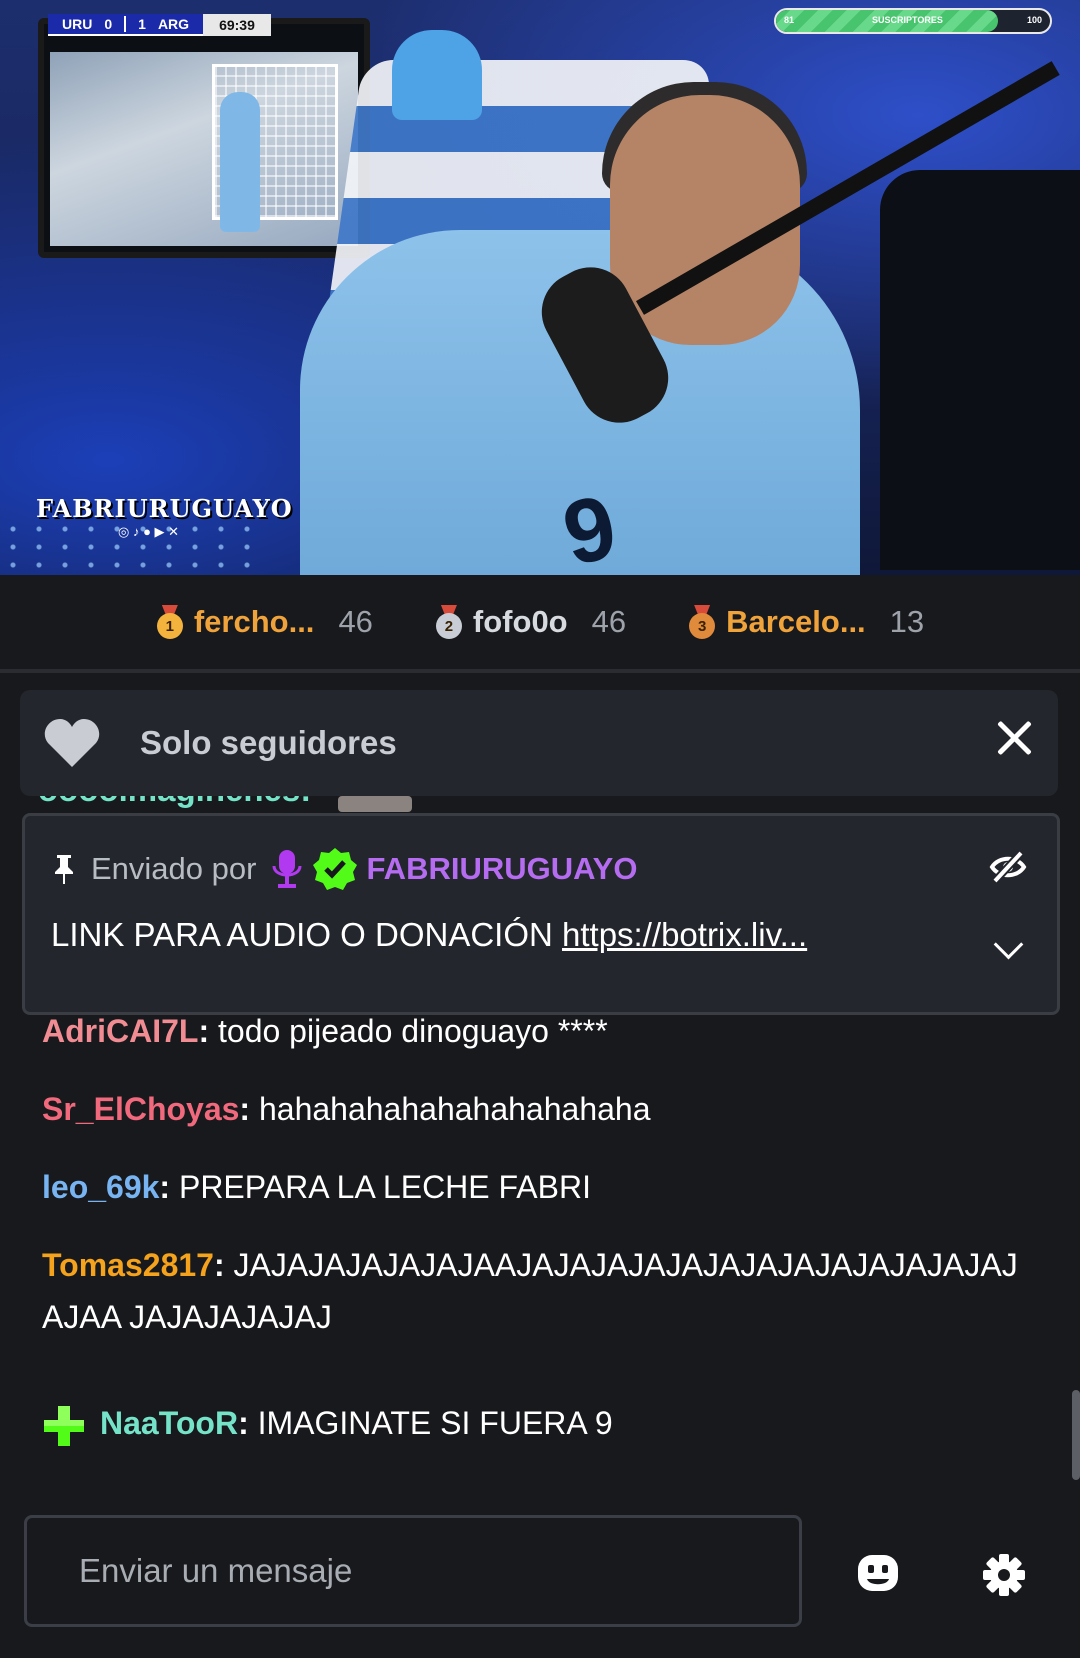 This screenshot has width=1080, height=1658. I want to click on sent-by-label: Enviado por, so click(174, 868).